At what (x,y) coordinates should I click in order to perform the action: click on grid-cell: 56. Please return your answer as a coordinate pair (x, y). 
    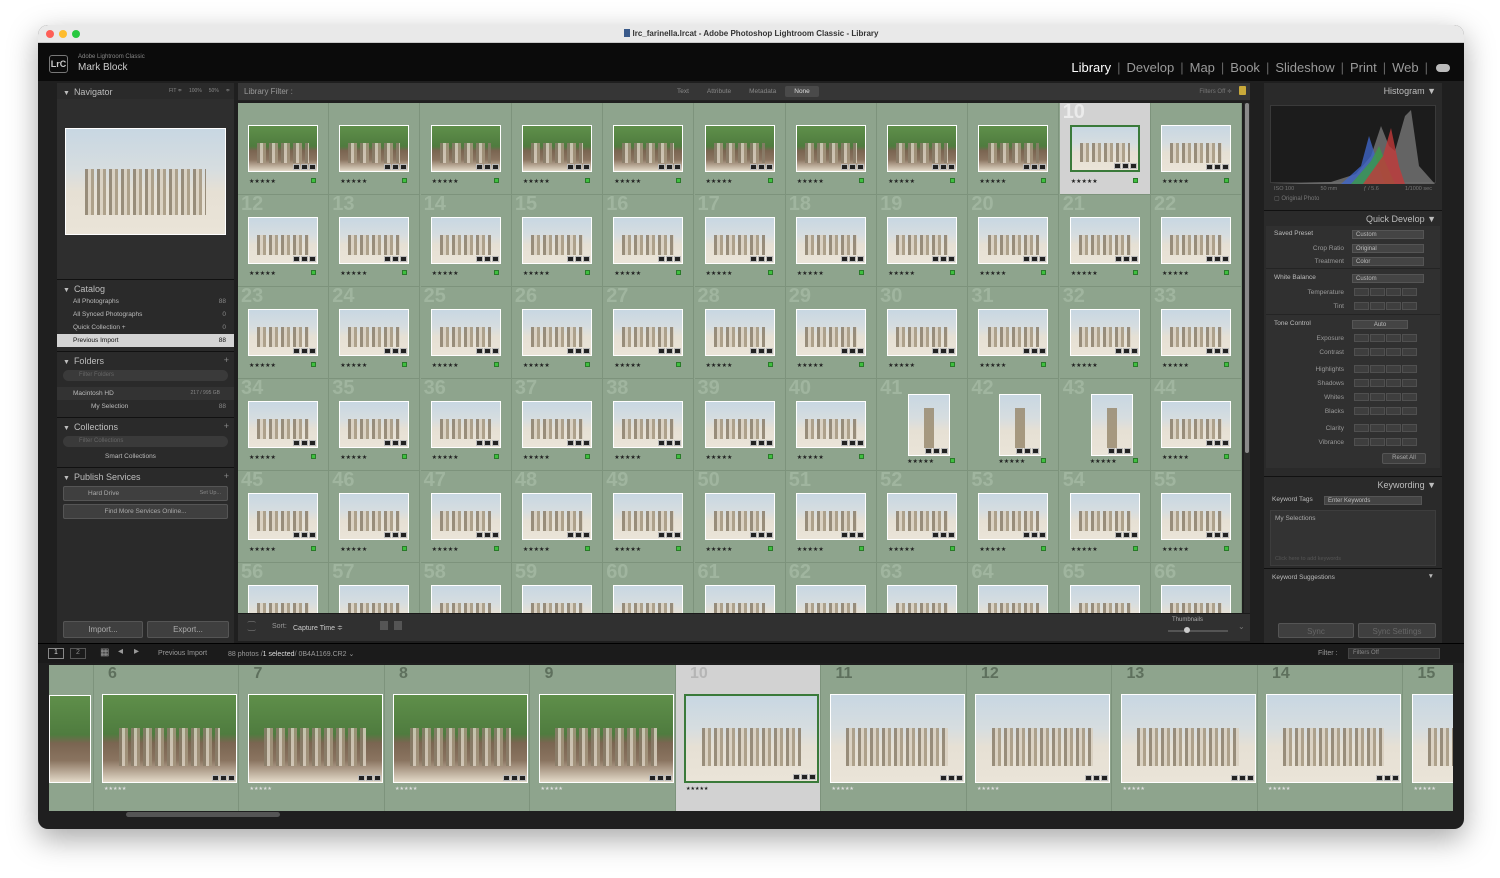
    Looking at the image, I should click on (283, 587).